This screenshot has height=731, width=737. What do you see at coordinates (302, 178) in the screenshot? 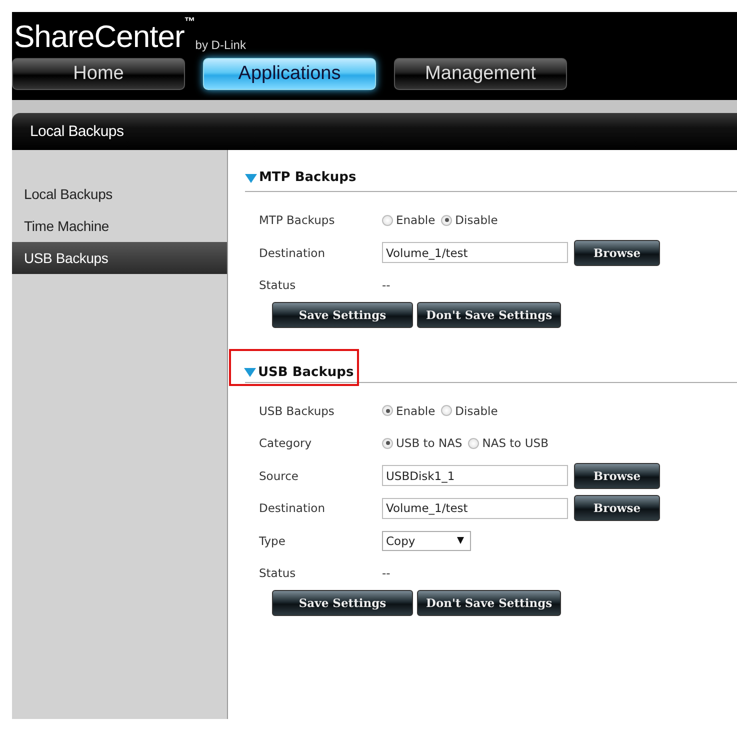
I see `section-title: MTP Backups` at bounding box center [302, 178].